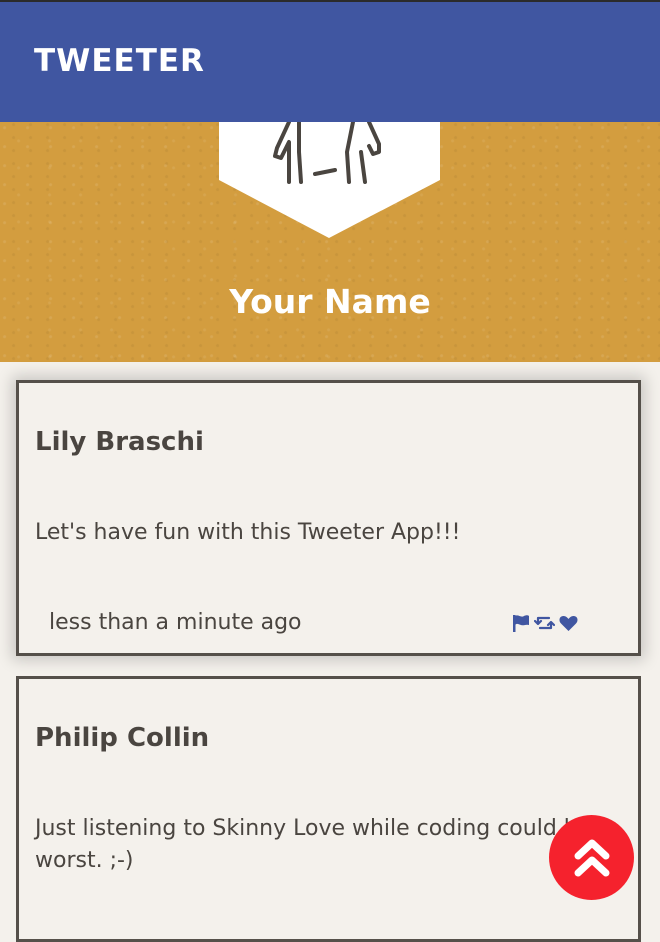 This screenshot has width=660, height=942. I want to click on avatar, so click(329, 180).